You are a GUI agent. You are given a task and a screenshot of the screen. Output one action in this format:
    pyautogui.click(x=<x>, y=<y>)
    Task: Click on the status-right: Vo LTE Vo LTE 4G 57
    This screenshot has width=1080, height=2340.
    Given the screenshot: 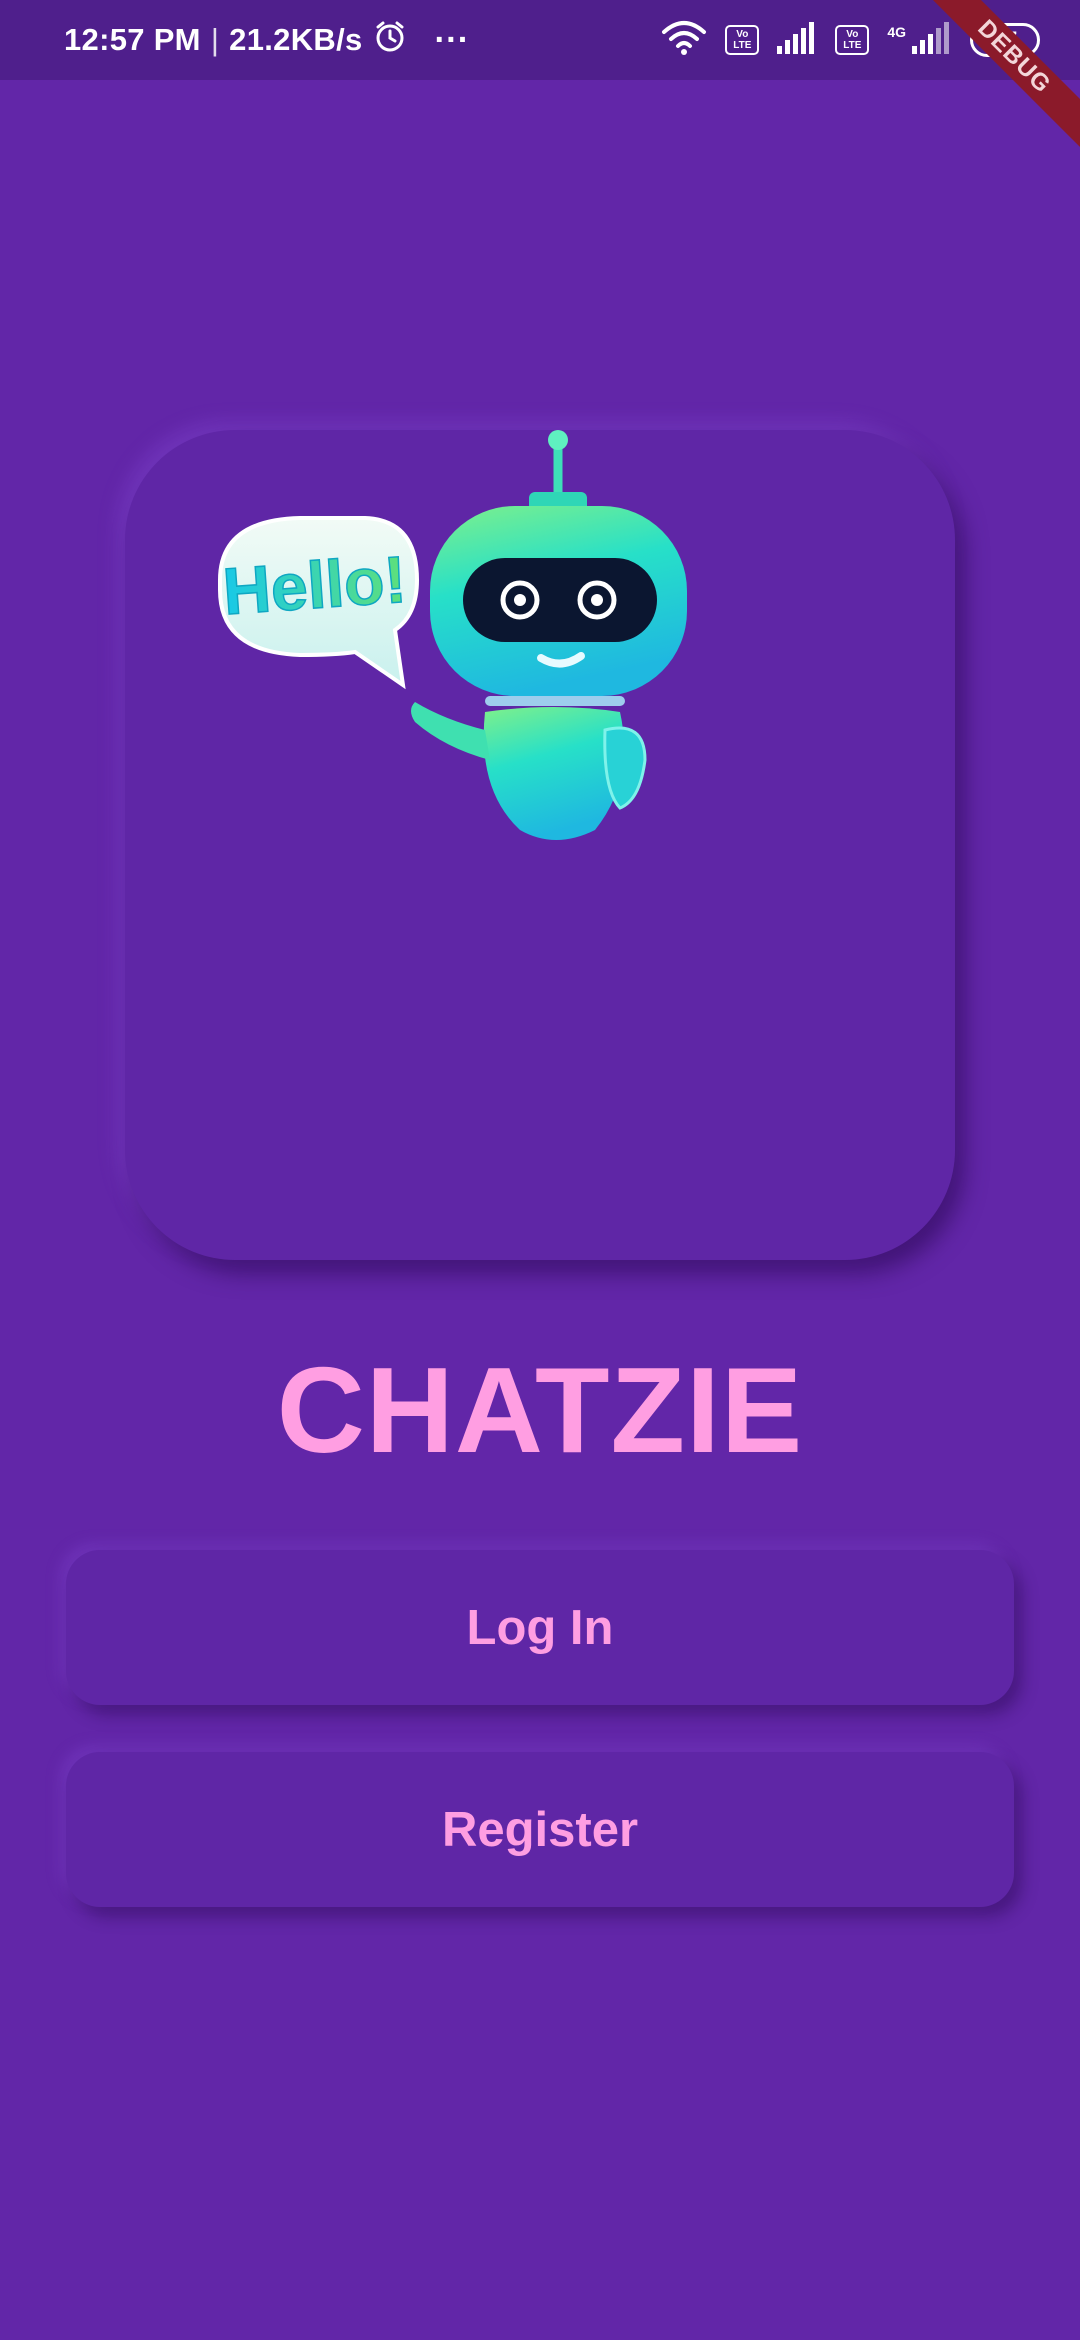 What is the action you would take?
    pyautogui.click(x=850, y=40)
    